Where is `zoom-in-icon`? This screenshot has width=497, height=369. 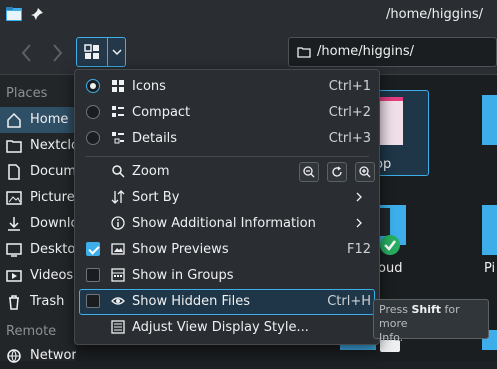 zoom-in-icon is located at coordinates (365, 172).